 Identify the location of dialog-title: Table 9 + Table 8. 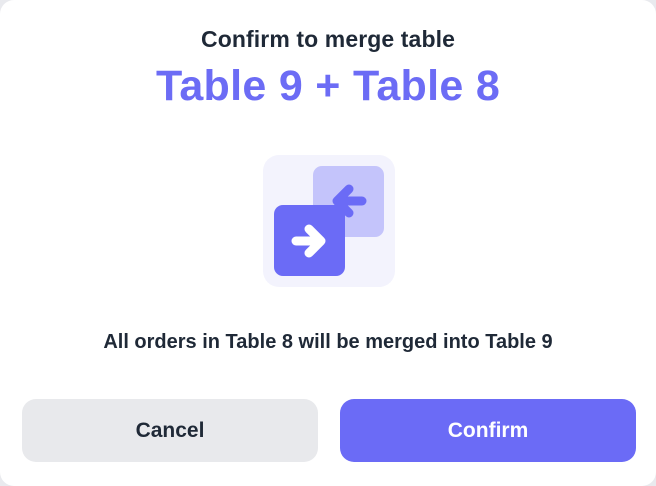
(328, 86).